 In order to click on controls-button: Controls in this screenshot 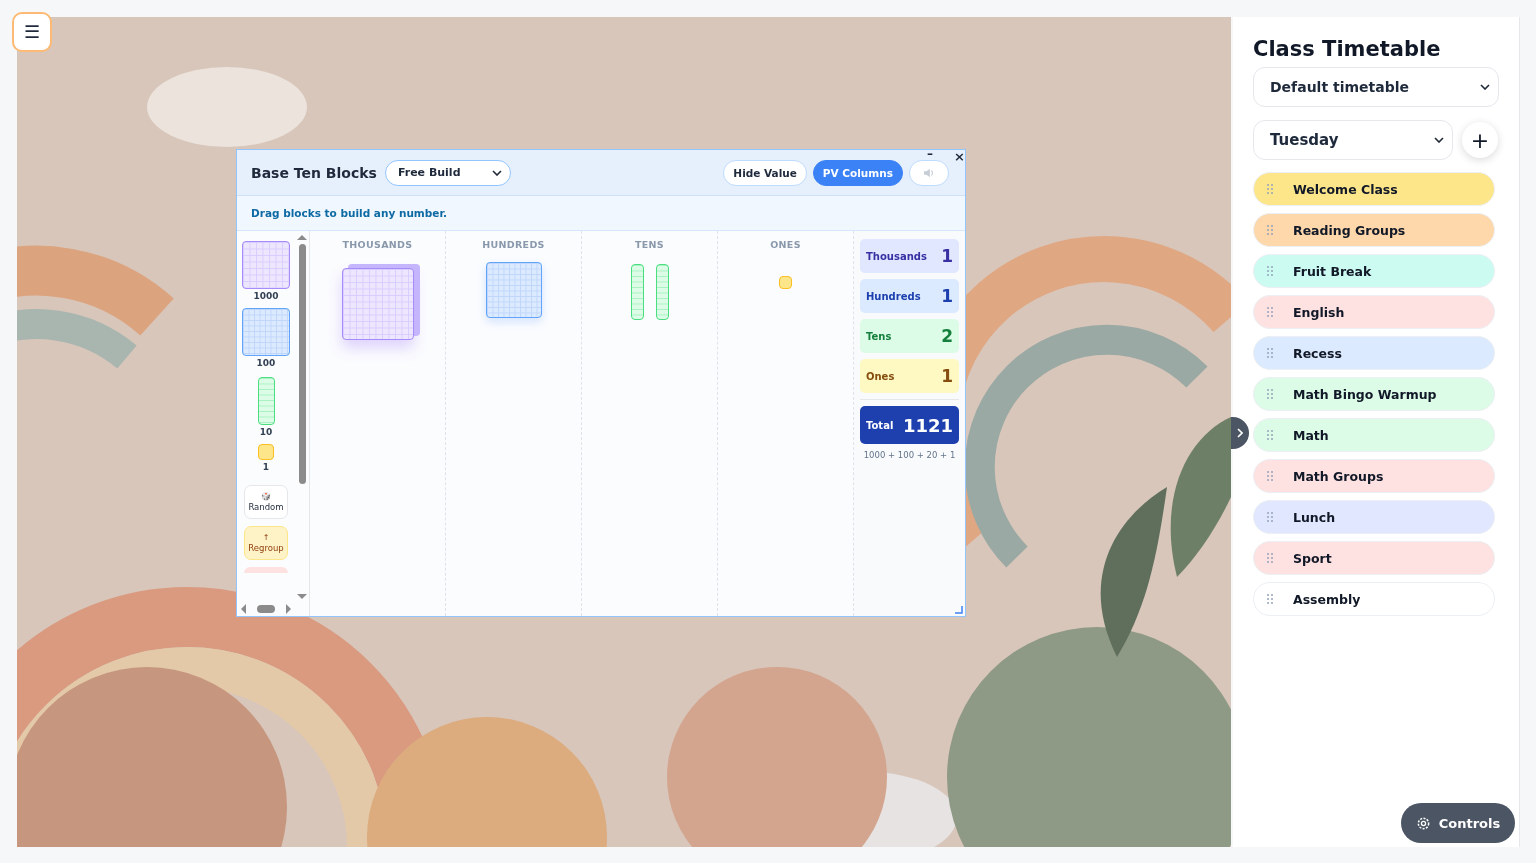, I will do `click(1458, 823)`.